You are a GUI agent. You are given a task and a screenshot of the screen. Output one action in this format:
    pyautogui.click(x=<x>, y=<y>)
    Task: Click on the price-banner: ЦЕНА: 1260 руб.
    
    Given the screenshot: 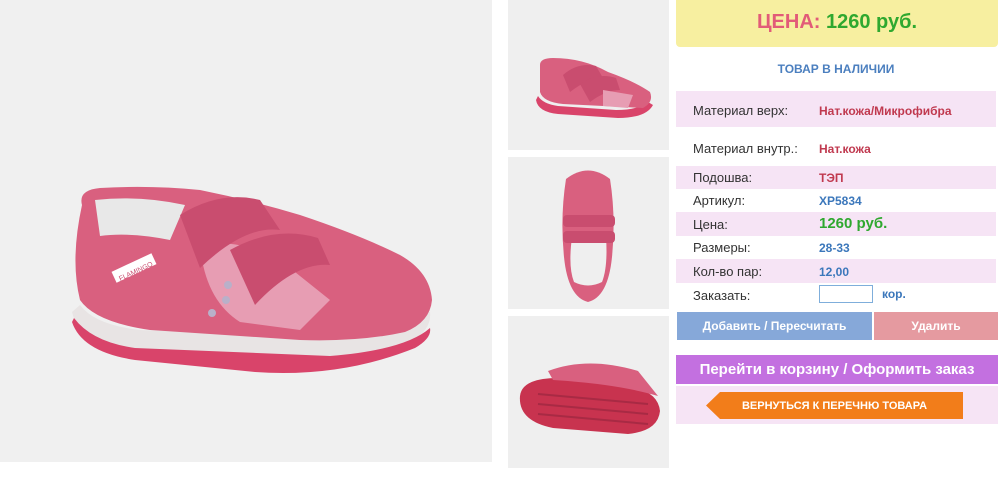 What is the action you would take?
    pyautogui.click(x=837, y=23)
    